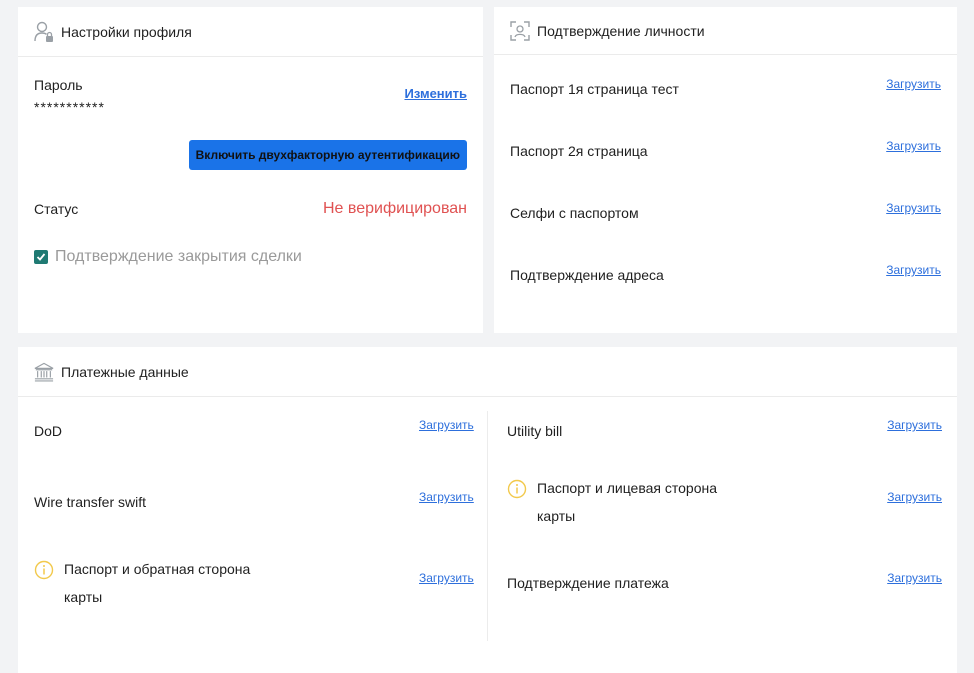  Describe the element at coordinates (44, 32) in the screenshot. I see `user-lock-icon` at that location.